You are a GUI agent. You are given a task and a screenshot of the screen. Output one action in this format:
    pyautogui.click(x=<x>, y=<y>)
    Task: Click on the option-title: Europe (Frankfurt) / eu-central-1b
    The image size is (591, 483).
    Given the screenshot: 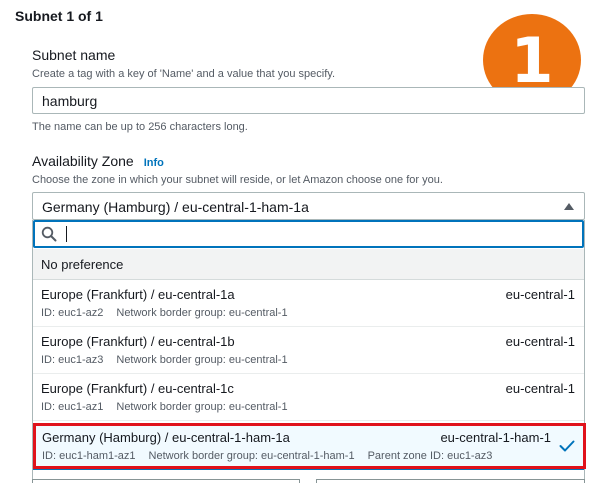 What is the action you would take?
    pyautogui.click(x=138, y=341)
    